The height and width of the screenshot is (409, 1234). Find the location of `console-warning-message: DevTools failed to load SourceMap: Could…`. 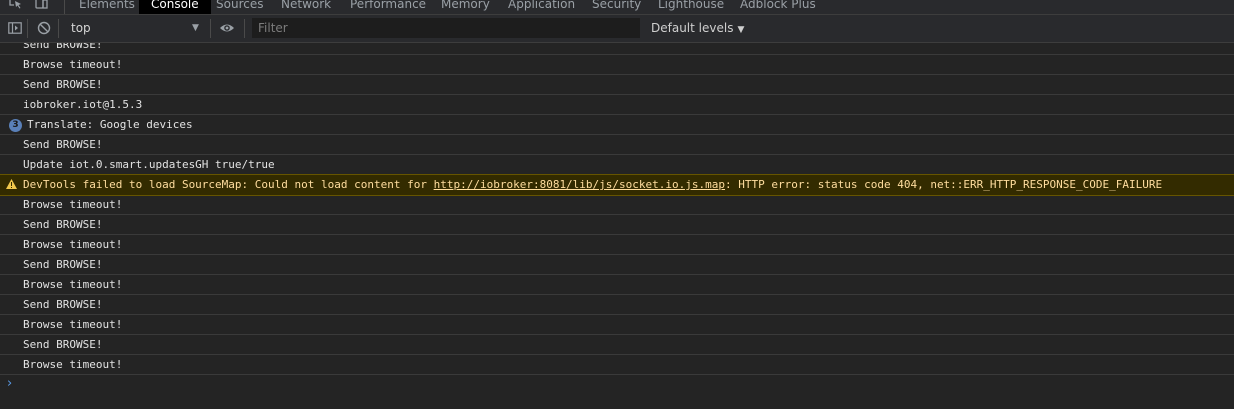

console-warning-message: DevTools failed to load SourceMap: Could… is located at coordinates (617, 185).